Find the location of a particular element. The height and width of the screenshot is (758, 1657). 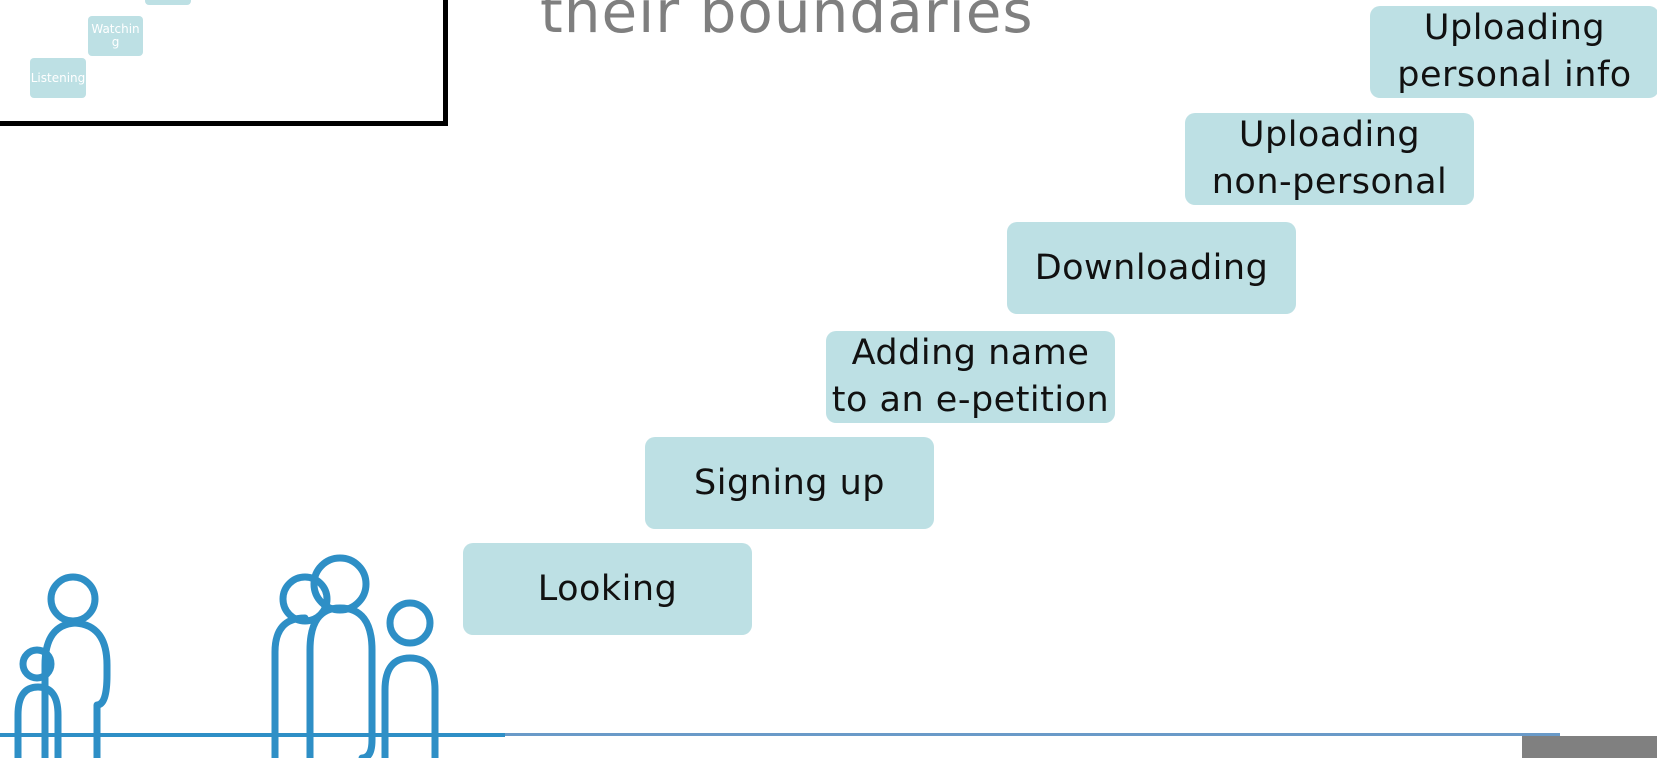

thumbnail-item-watching: Watchin g is located at coordinates (115, 36).